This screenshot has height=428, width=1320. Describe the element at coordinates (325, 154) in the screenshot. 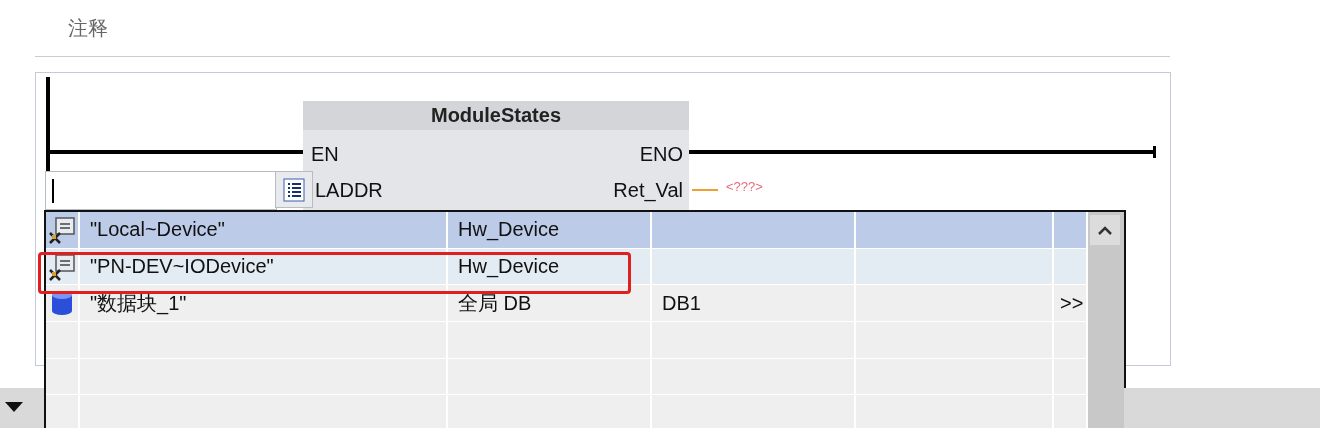

I see `pin-label: EN` at that location.